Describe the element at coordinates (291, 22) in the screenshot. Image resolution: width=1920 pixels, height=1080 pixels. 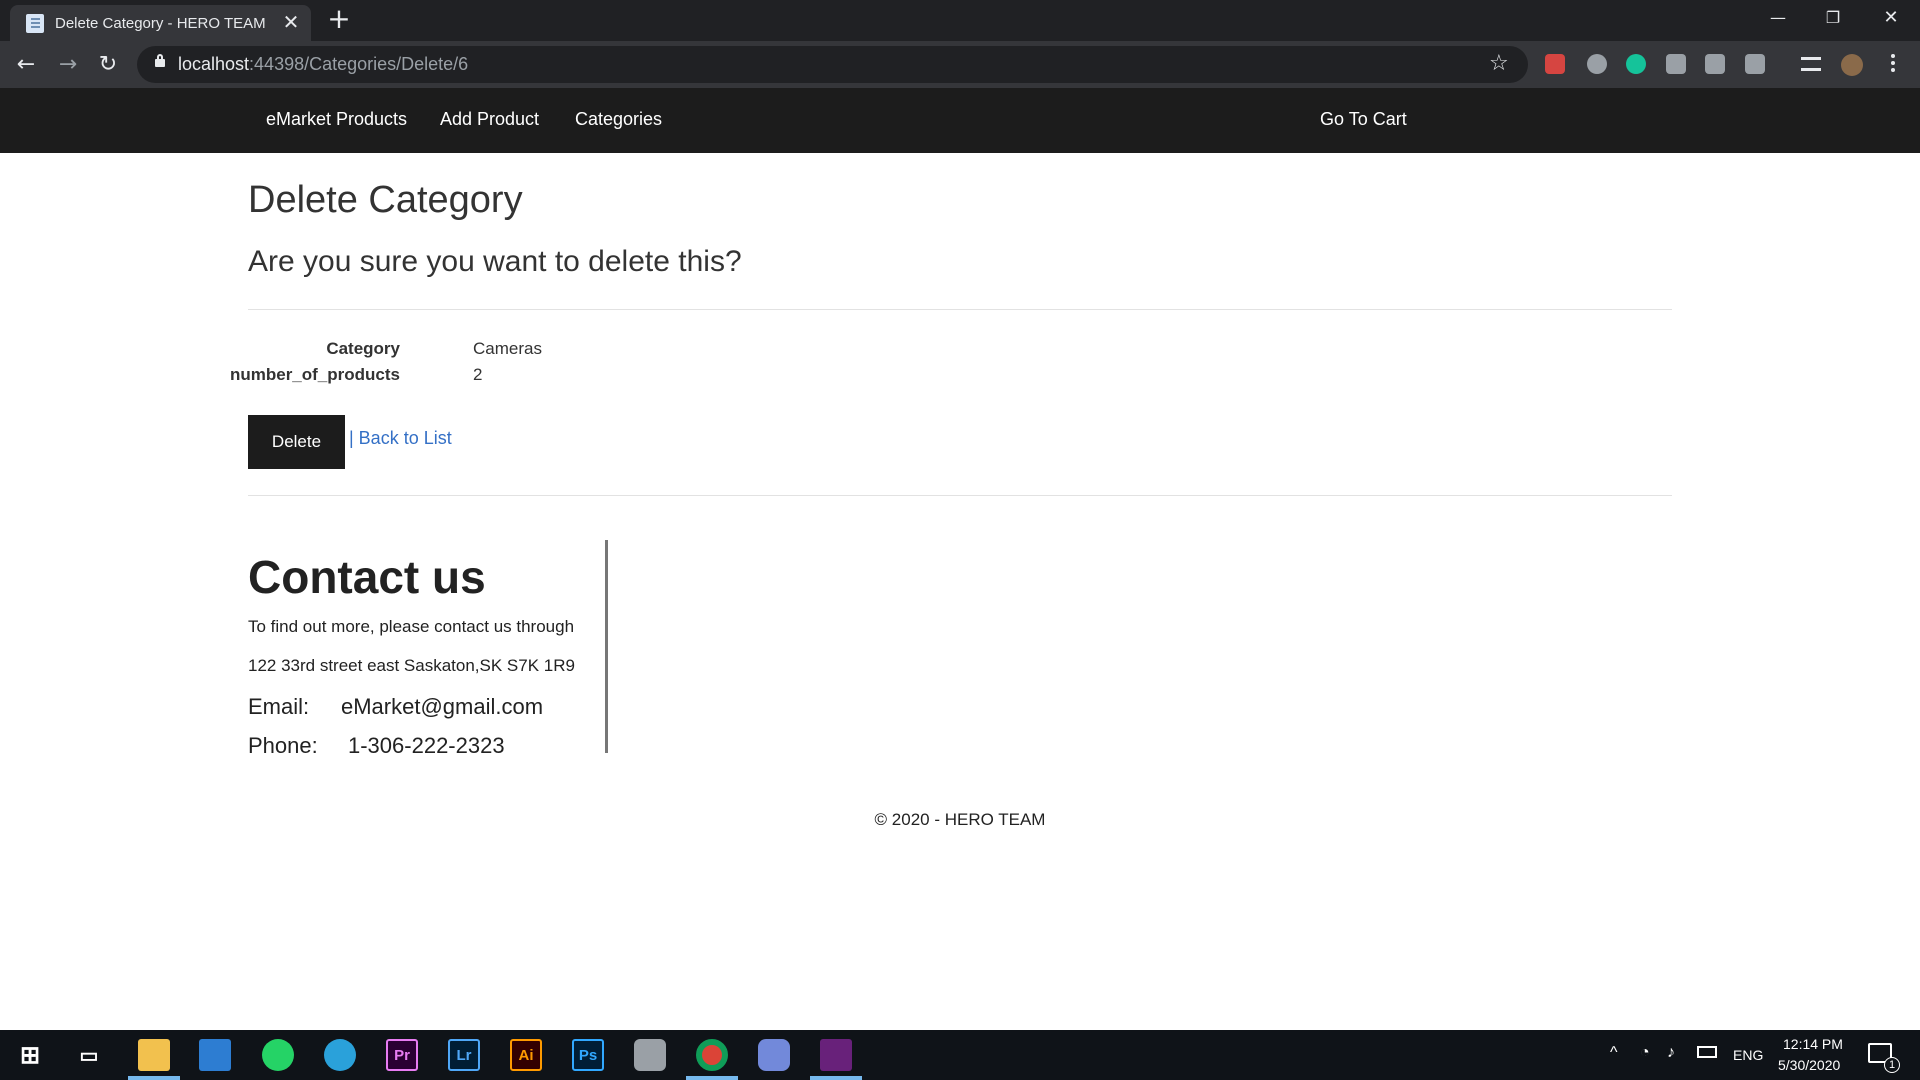
I see `close-tab-icon: ✕` at that location.